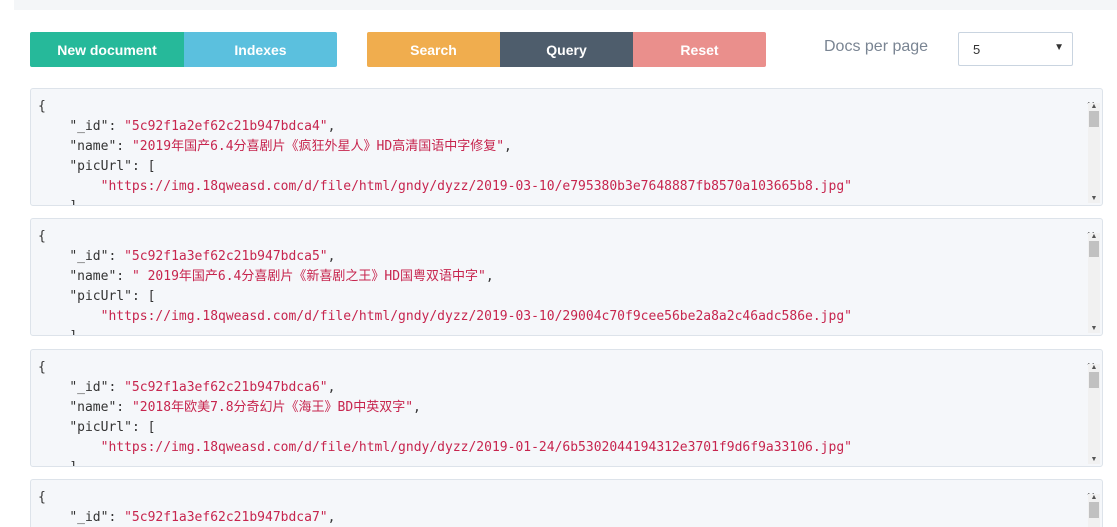 The width and height of the screenshot is (1117, 527). I want to click on left-gutter, so click(7, 263).